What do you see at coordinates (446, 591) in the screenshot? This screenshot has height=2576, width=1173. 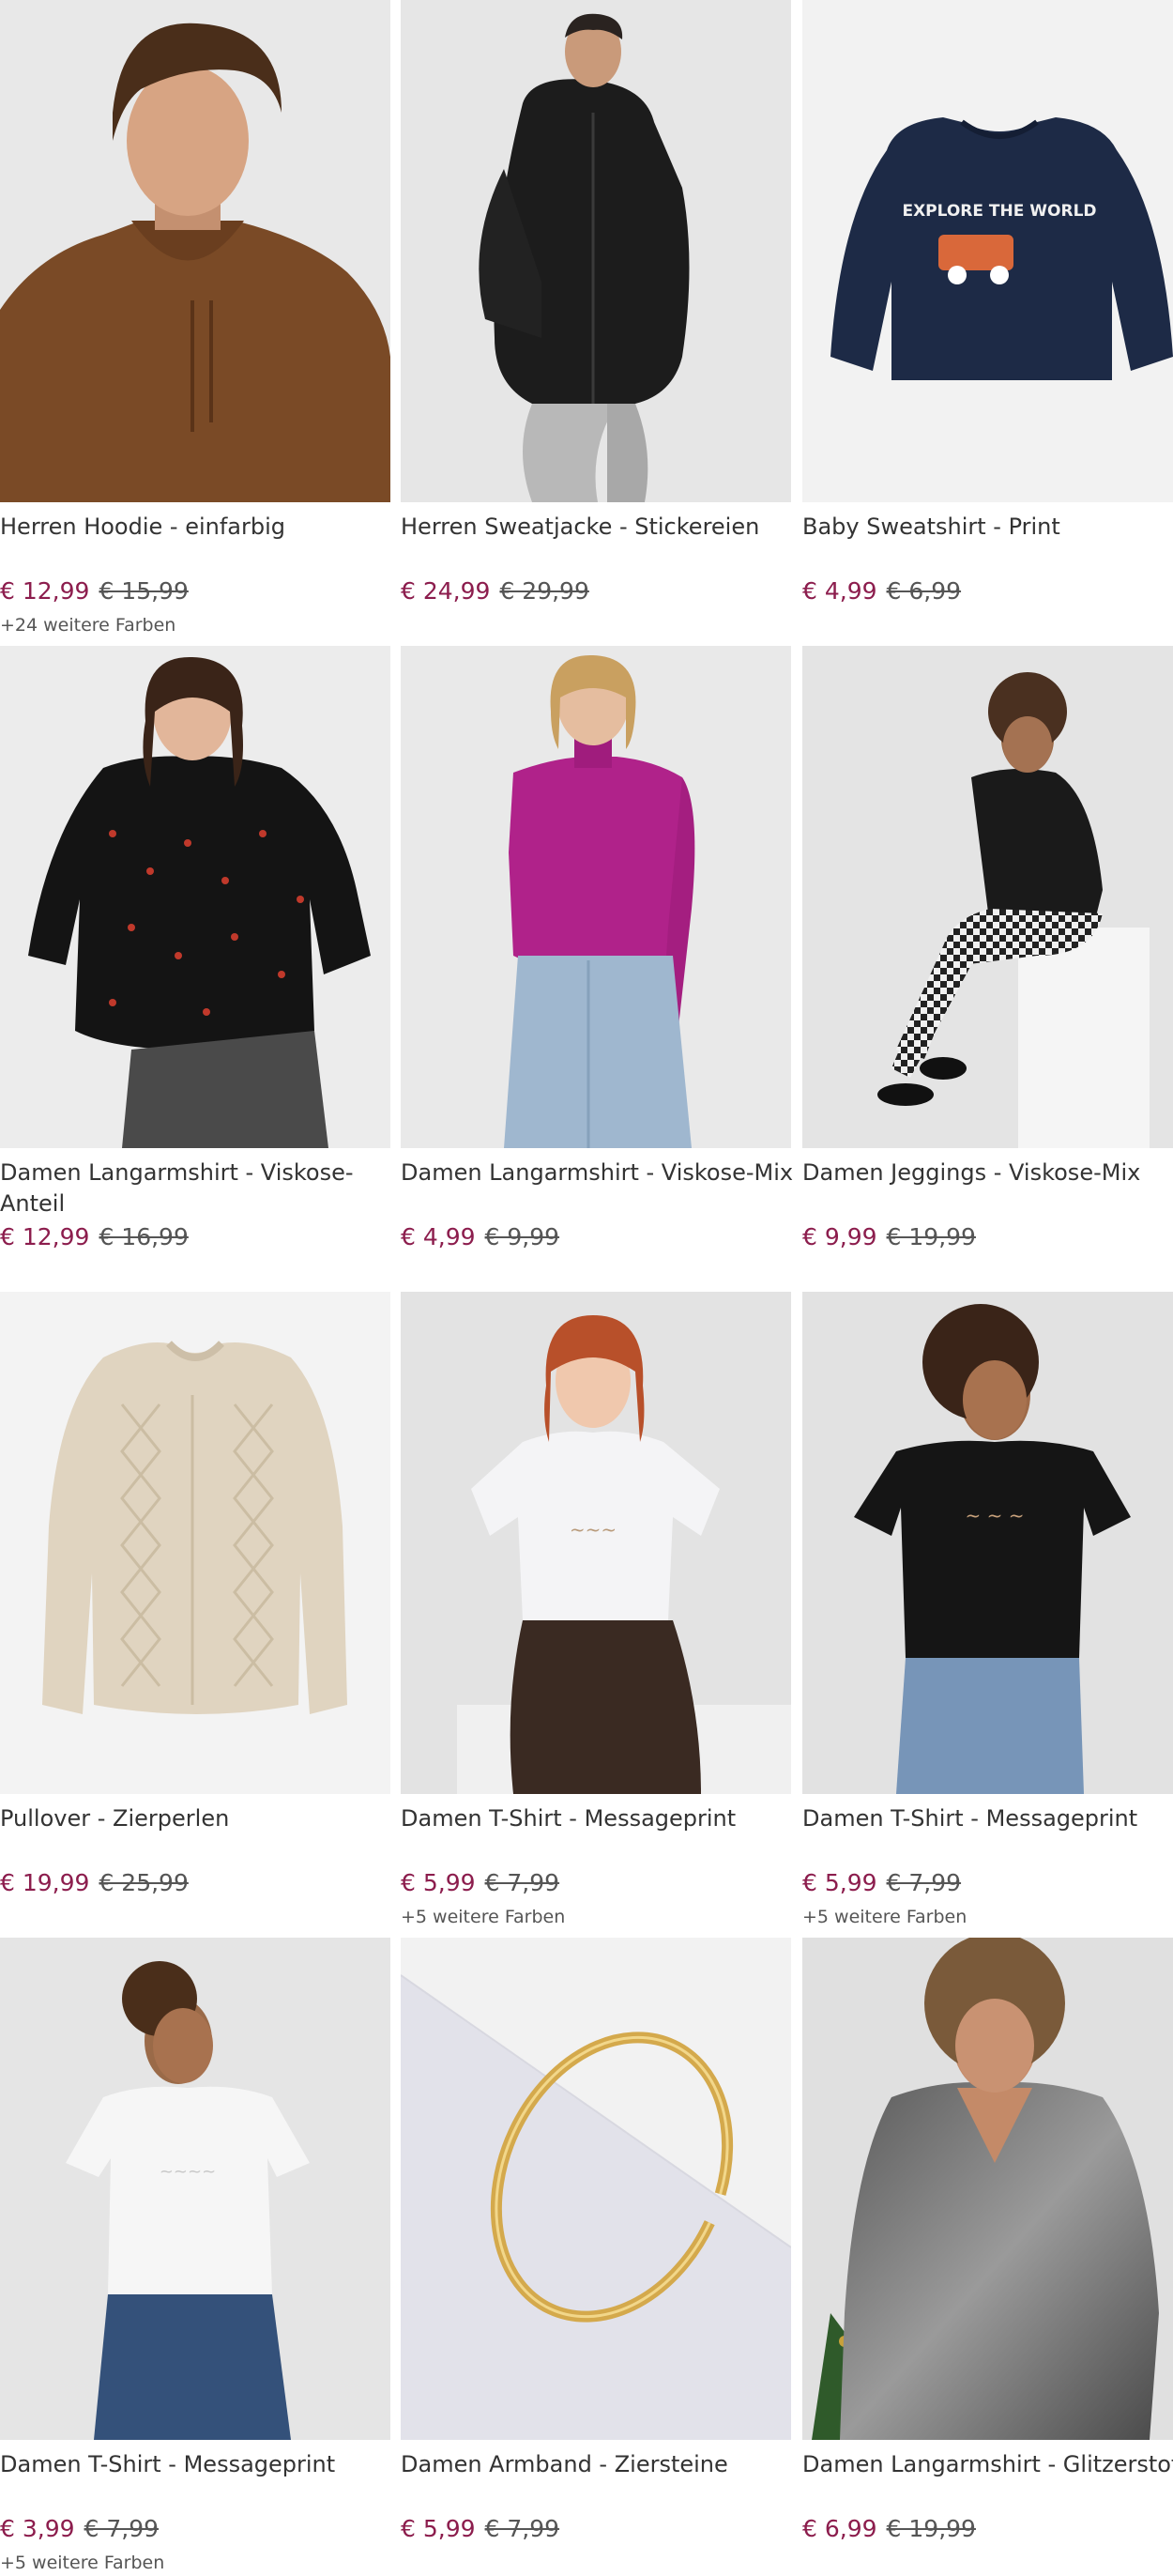 I see `sale-price: € 24,99` at bounding box center [446, 591].